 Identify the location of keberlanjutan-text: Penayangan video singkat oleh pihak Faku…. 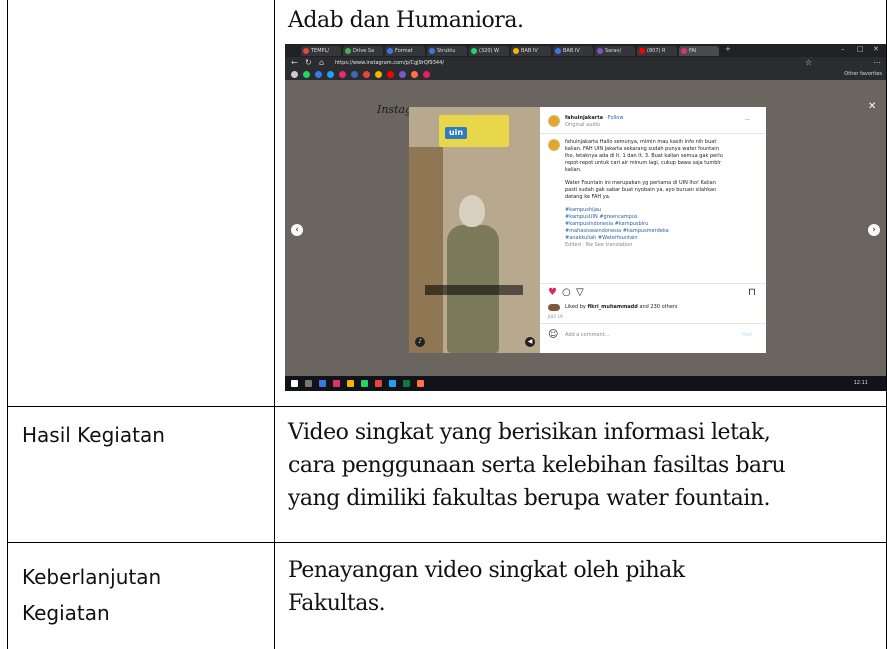
(486, 587).